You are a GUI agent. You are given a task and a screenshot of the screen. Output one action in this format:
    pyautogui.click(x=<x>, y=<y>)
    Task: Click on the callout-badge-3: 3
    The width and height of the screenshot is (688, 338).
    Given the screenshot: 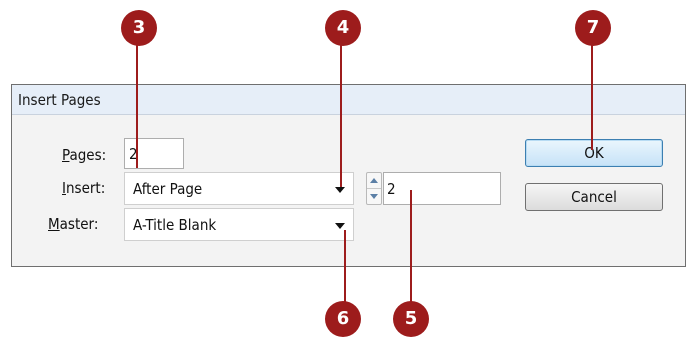 What is the action you would take?
    pyautogui.click(x=139, y=28)
    